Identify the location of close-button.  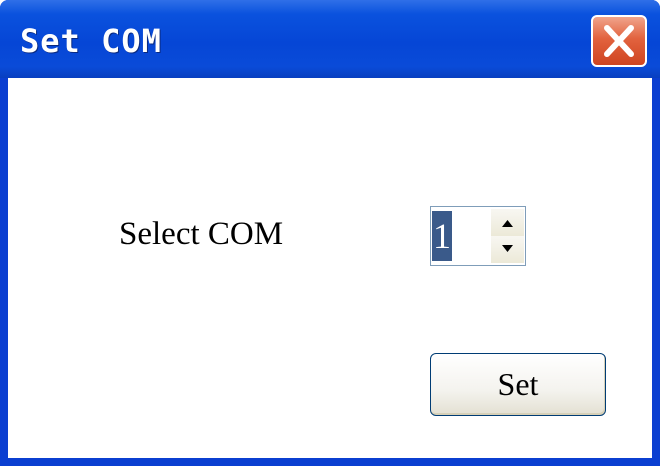
(619, 41).